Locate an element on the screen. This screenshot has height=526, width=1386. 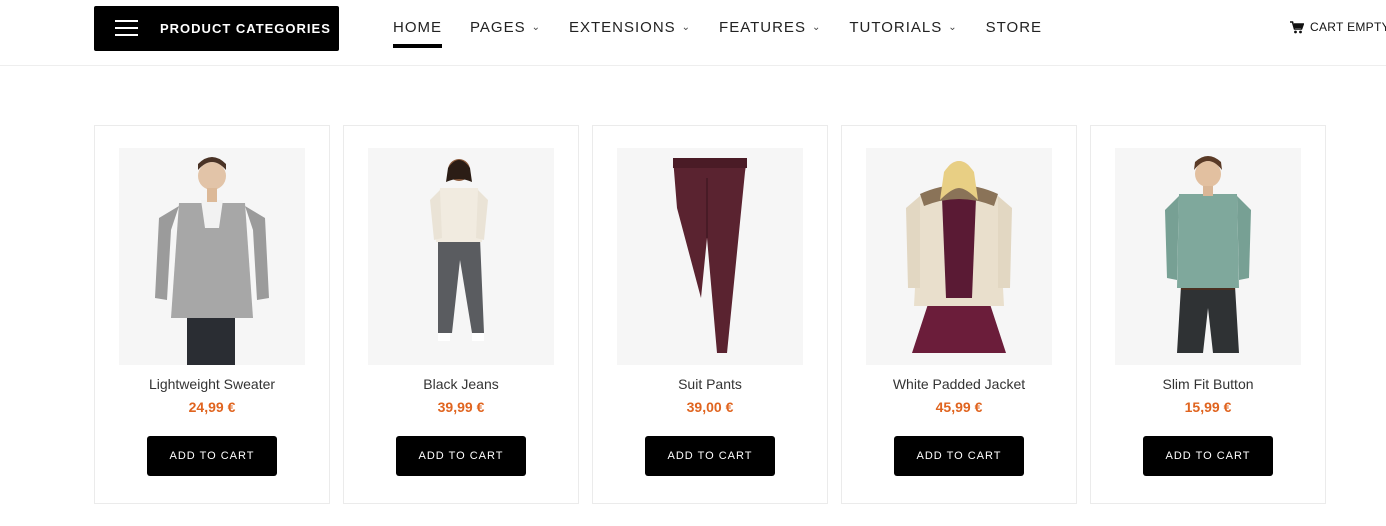
nav-item-home: HOME is located at coordinates (417, 25).